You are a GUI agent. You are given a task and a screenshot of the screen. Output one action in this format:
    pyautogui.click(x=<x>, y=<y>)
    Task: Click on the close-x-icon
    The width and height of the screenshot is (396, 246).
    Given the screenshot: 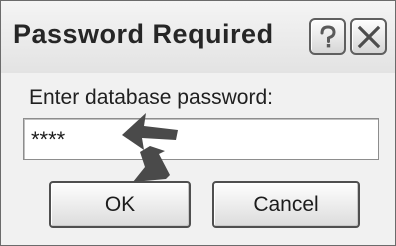 What is the action you would take?
    pyautogui.click(x=369, y=37)
    